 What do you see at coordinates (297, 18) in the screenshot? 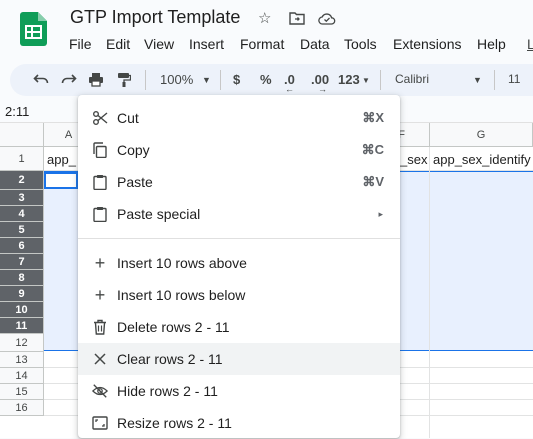
I see `move-to-folder-icon` at bounding box center [297, 18].